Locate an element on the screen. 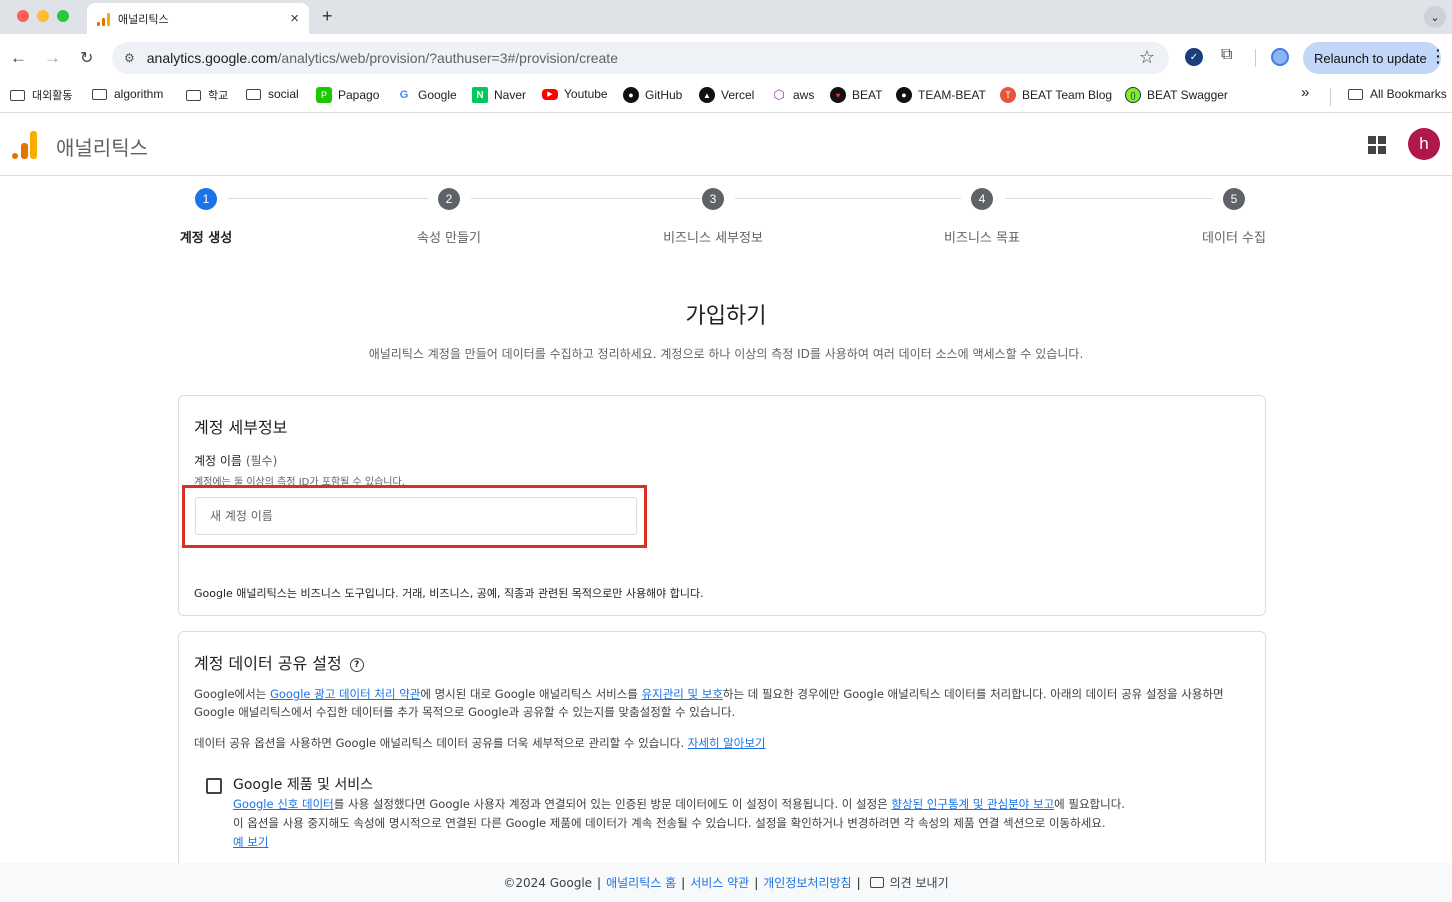  relaunch-button: Relaunch to update is located at coordinates (1372, 58).